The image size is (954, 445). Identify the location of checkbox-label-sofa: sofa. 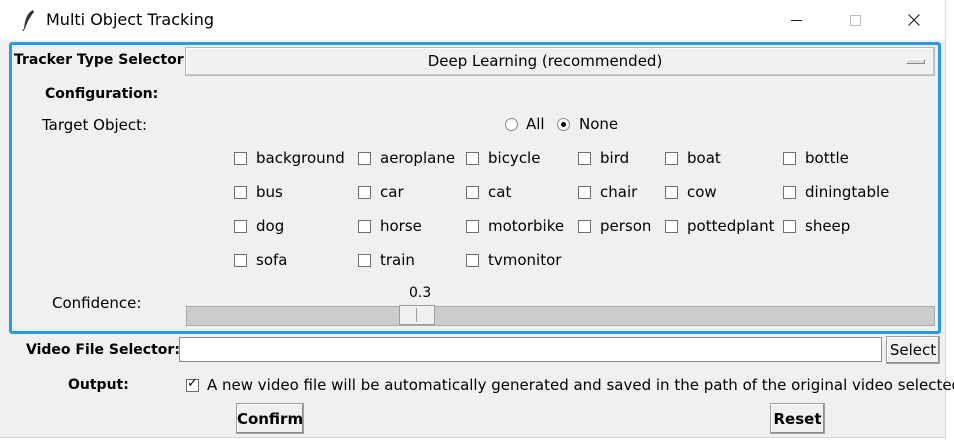
(271, 260).